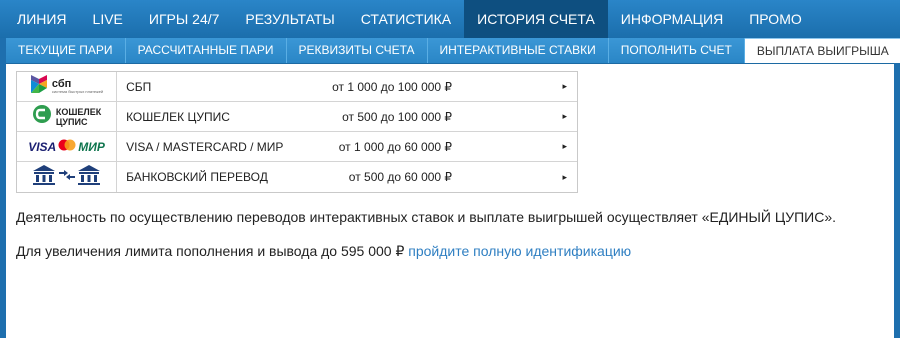 This screenshot has width=900, height=338. I want to click on payment-method-limits: от 500 до 60 000 ₽, so click(400, 177).